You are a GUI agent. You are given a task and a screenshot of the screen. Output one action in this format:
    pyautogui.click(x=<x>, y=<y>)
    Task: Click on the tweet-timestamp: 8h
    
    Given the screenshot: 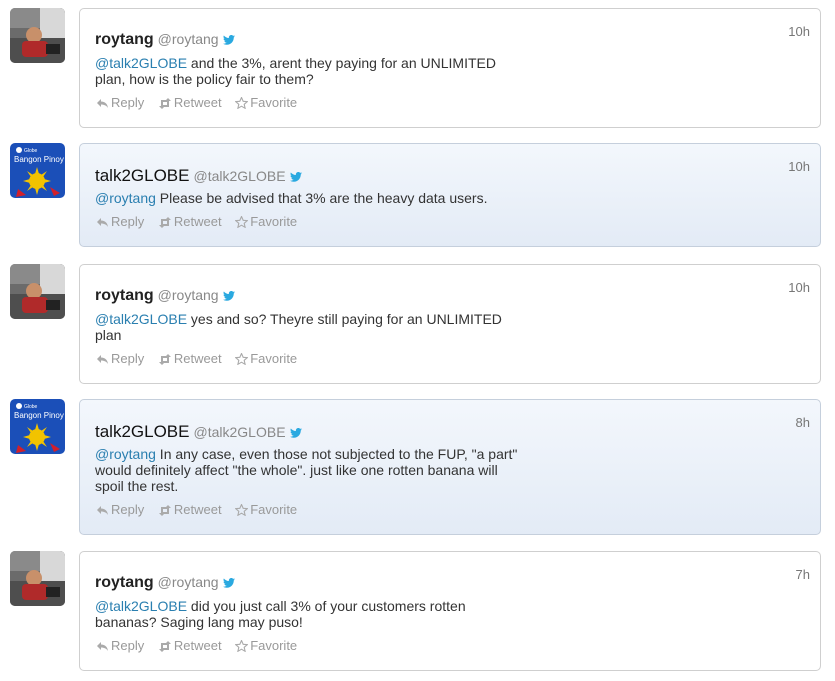 What is the action you would take?
    pyautogui.click(x=803, y=422)
    